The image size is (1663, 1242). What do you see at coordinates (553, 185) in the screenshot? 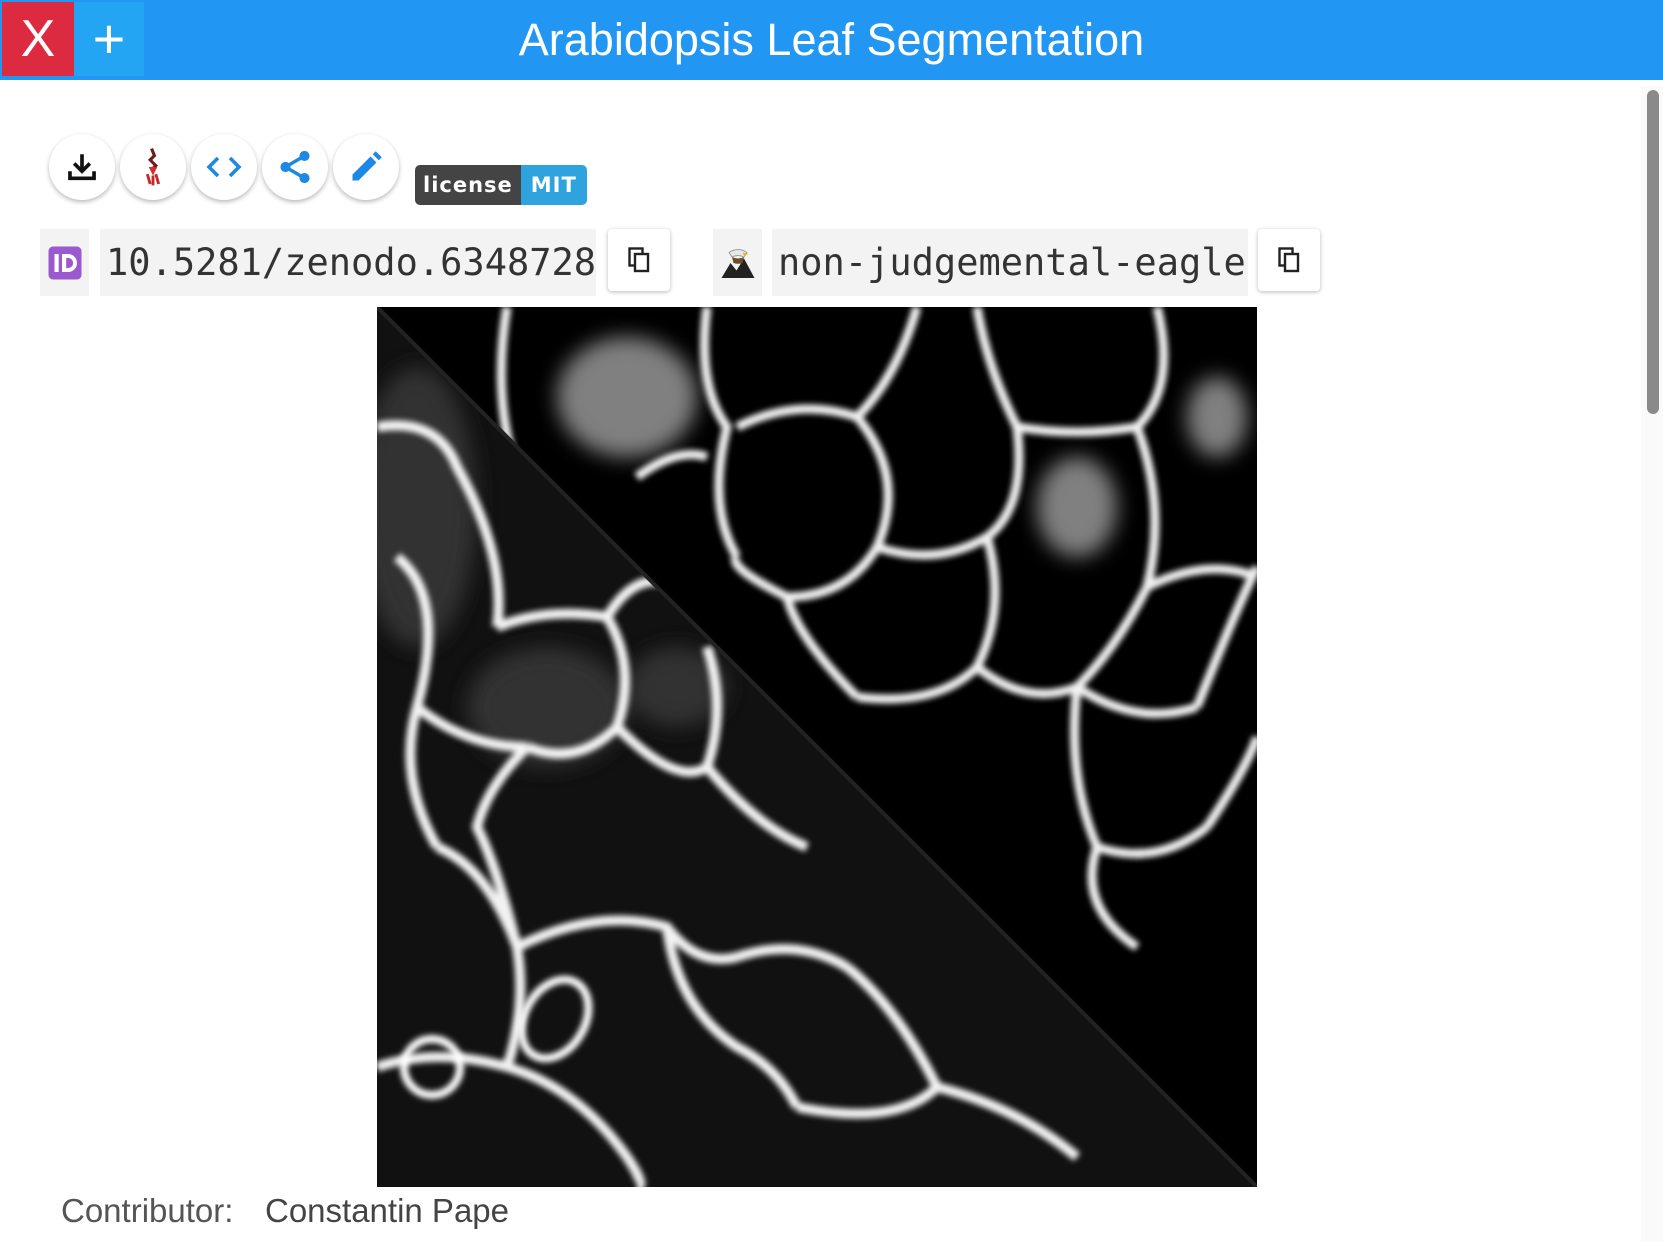
I see `license-badge-value: MIT` at bounding box center [553, 185].